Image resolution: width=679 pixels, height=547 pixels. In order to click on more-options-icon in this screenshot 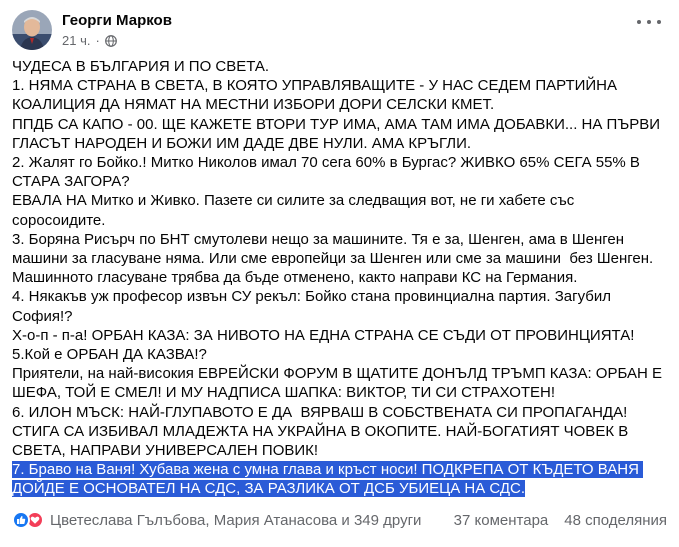, I will do `click(649, 22)`.